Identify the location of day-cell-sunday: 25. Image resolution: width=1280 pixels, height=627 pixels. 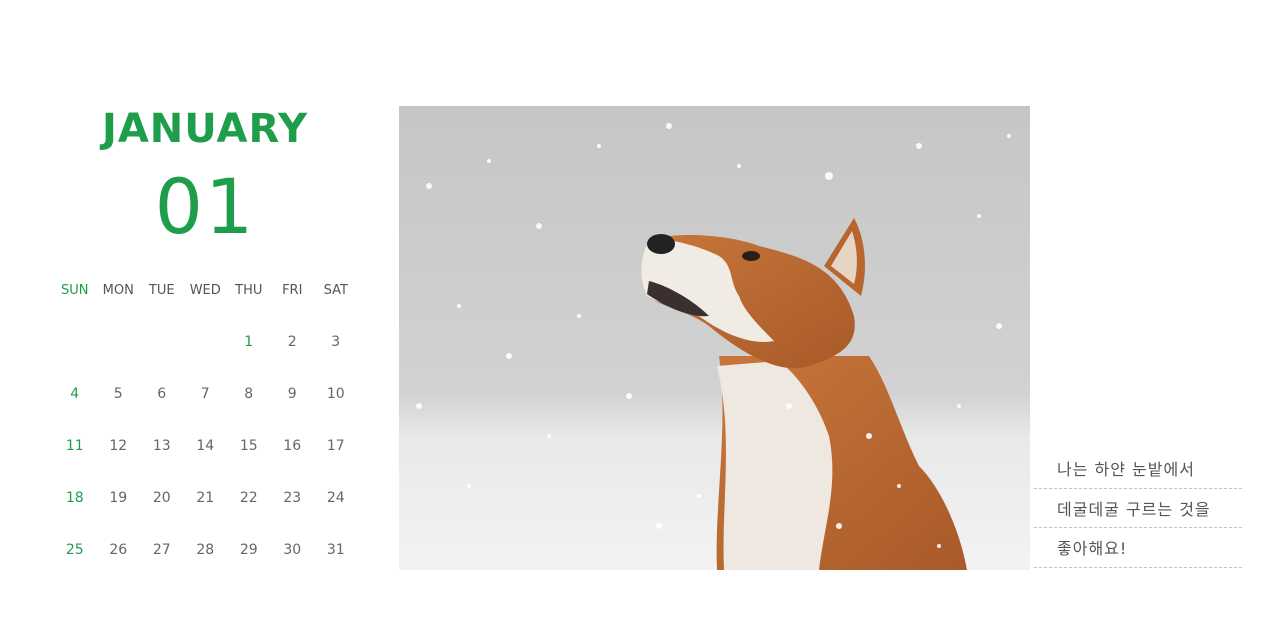
(74, 550).